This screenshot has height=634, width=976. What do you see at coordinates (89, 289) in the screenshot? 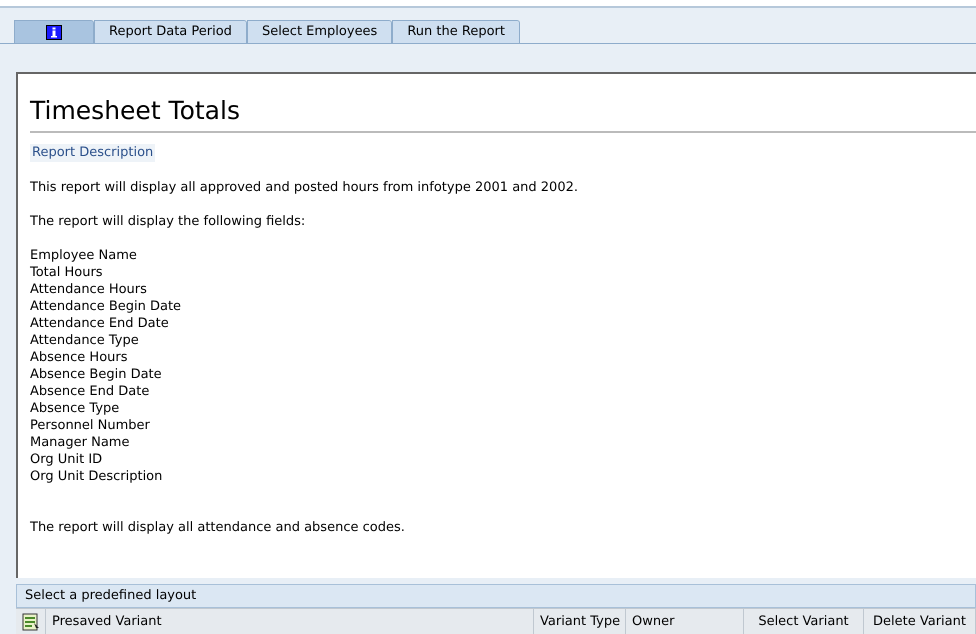
I see `field-name: Attendance Hours` at bounding box center [89, 289].